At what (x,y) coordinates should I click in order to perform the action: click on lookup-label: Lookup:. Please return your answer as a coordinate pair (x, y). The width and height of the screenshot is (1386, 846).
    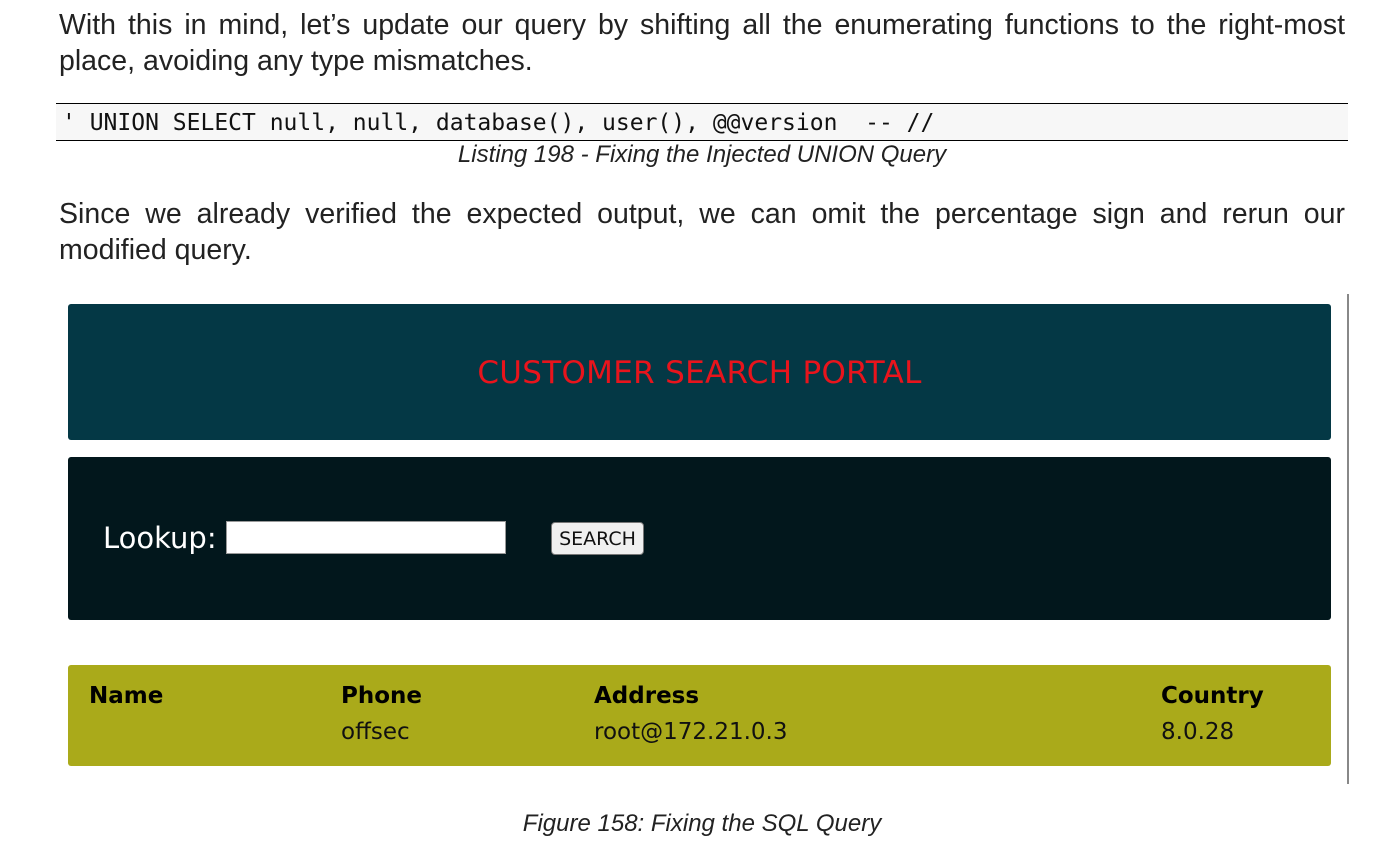
    Looking at the image, I should click on (160, 538).